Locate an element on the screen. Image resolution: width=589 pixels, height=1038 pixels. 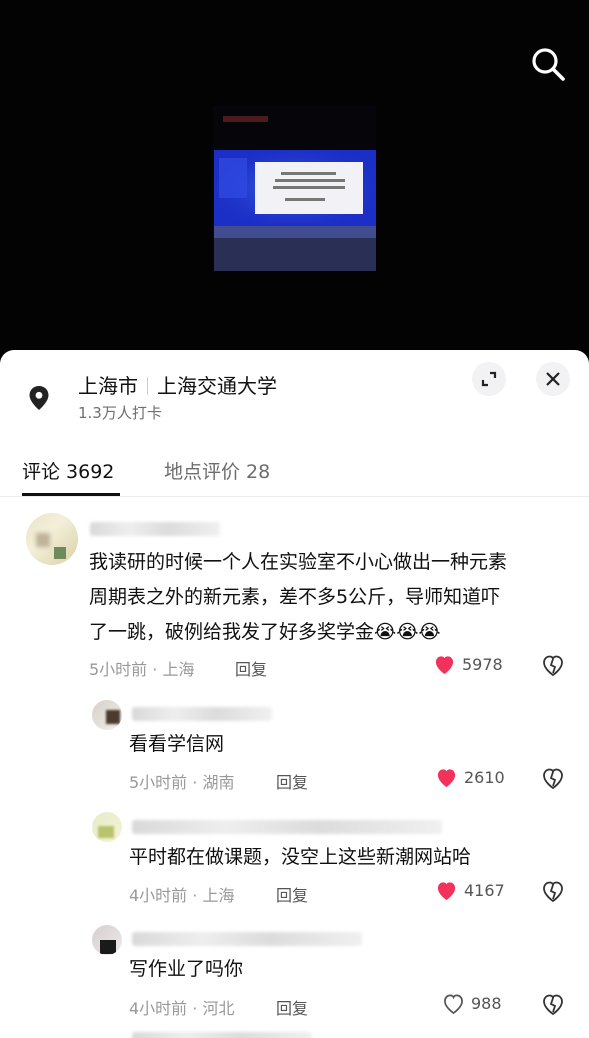
tab-comments: 评论 3692 is located at coordinates (68, 470).